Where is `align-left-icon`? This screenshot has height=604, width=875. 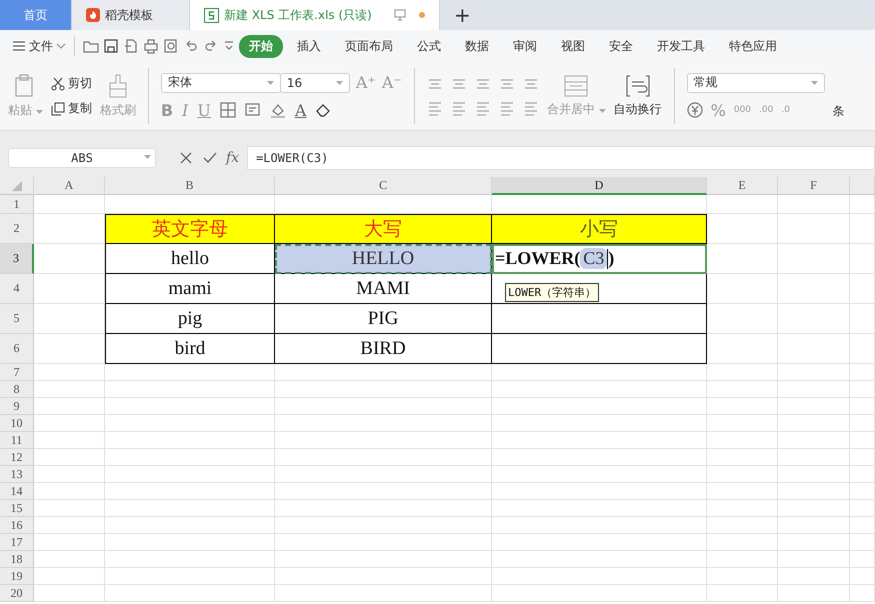
align-left-icon is located at coordinates (434, 108).